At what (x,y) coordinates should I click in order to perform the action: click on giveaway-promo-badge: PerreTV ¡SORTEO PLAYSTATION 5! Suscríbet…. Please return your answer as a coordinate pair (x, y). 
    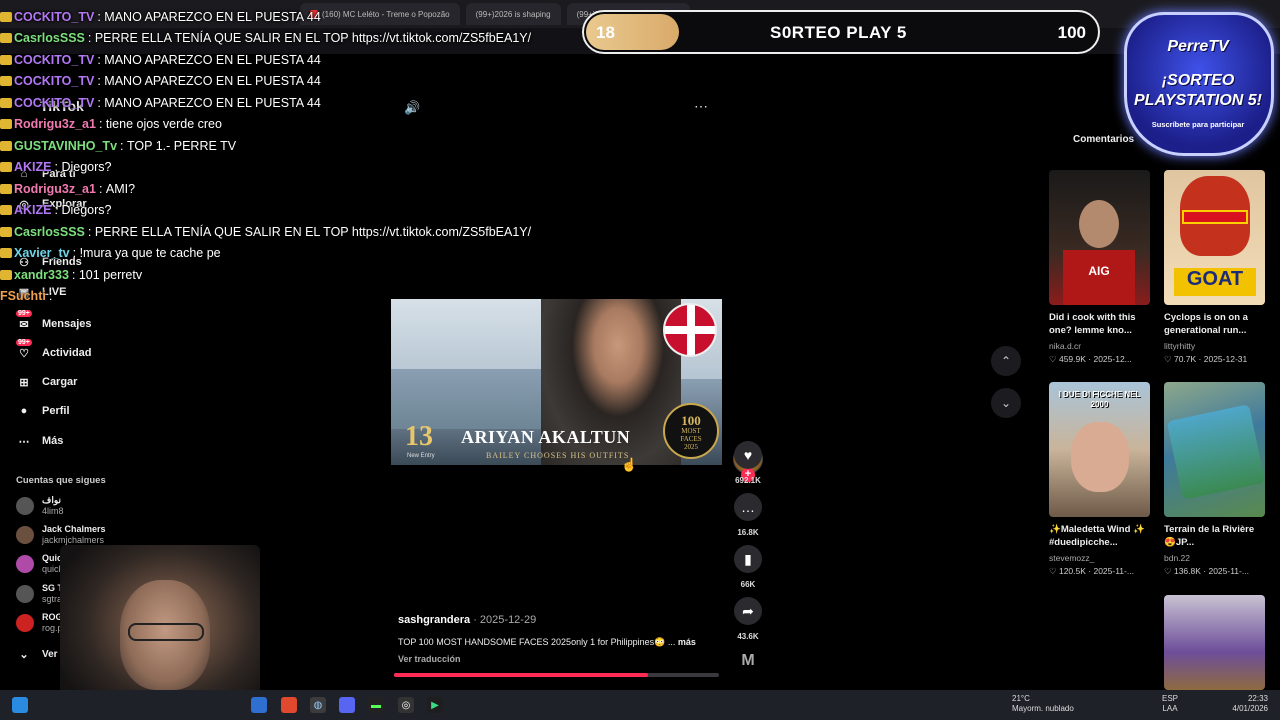
    Looking at the image, I should click on (1198, 83).